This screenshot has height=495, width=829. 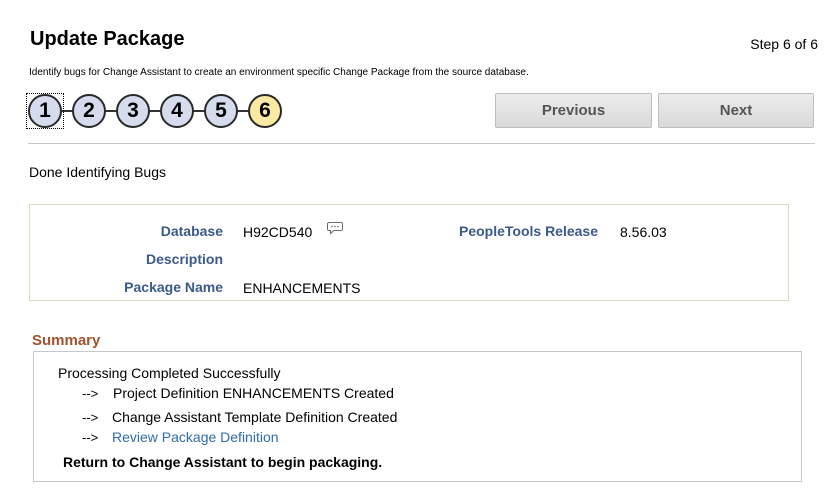 I want to click on step-1-button: 1, so click(x=45, y=111).